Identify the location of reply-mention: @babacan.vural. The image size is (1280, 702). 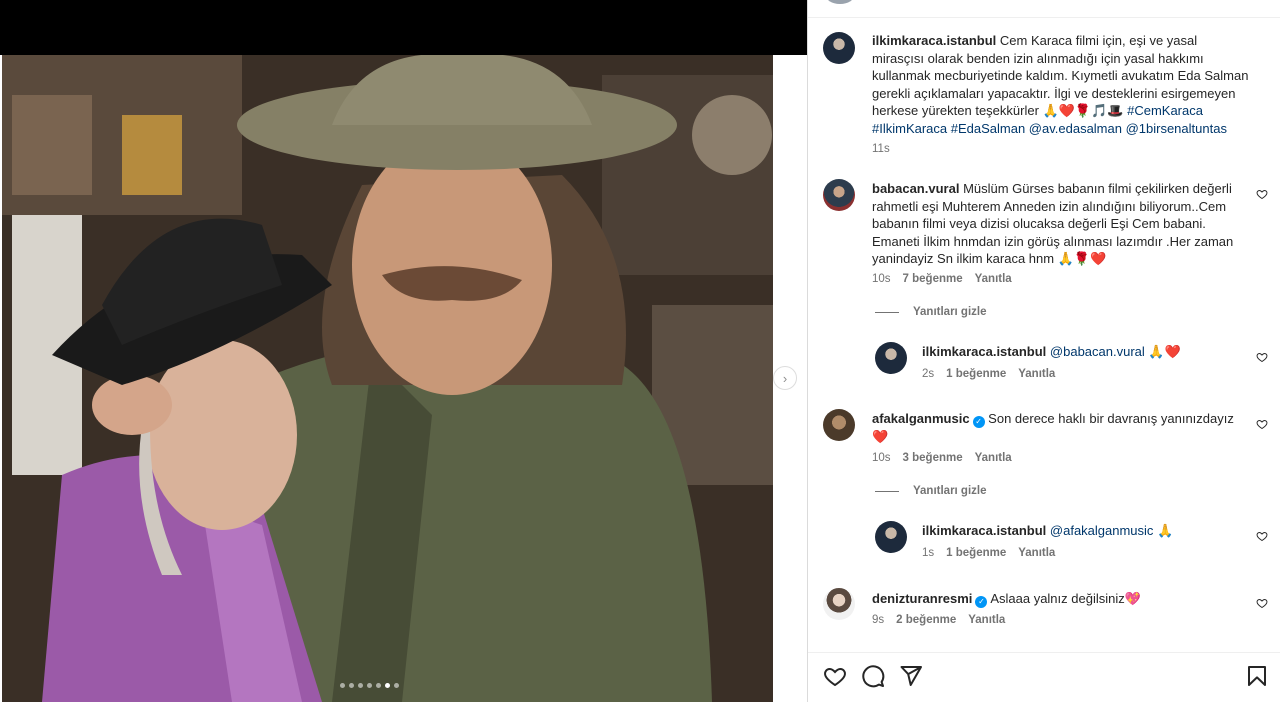
(1097, 351).